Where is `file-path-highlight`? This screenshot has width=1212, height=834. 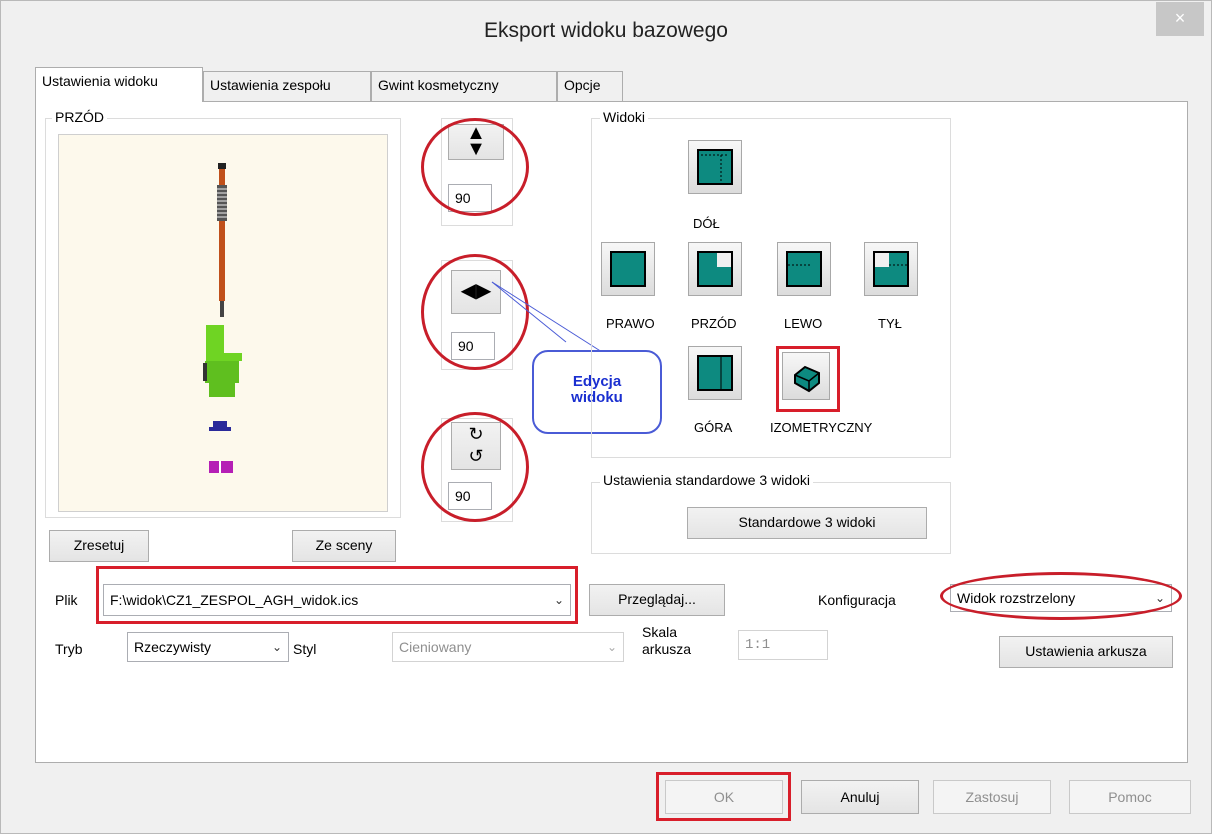 file-path-highlight is located at coordinates (337, 595).